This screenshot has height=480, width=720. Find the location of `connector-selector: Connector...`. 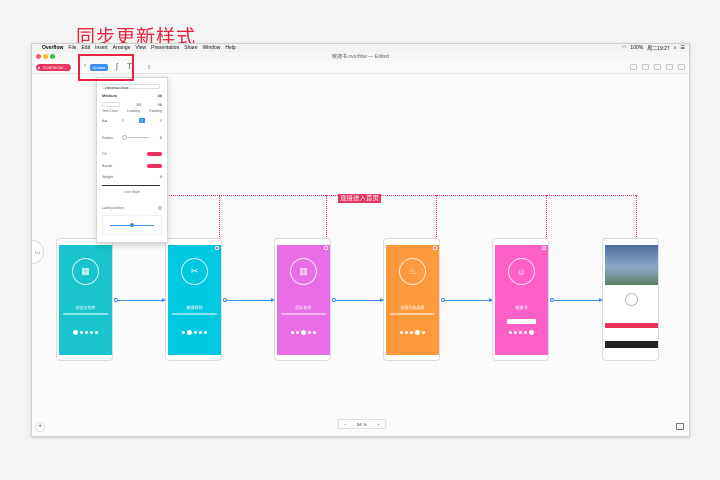

connector-selector: Connector... is located at coordinates (54, 67).